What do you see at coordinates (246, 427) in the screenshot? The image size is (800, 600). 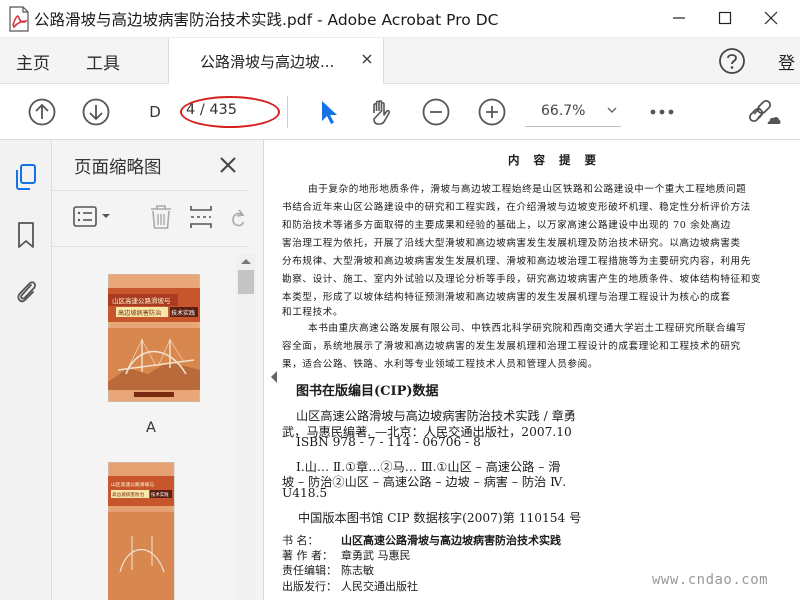 I see `thumbnail-scrollbar` at bounding box center [246, 427].